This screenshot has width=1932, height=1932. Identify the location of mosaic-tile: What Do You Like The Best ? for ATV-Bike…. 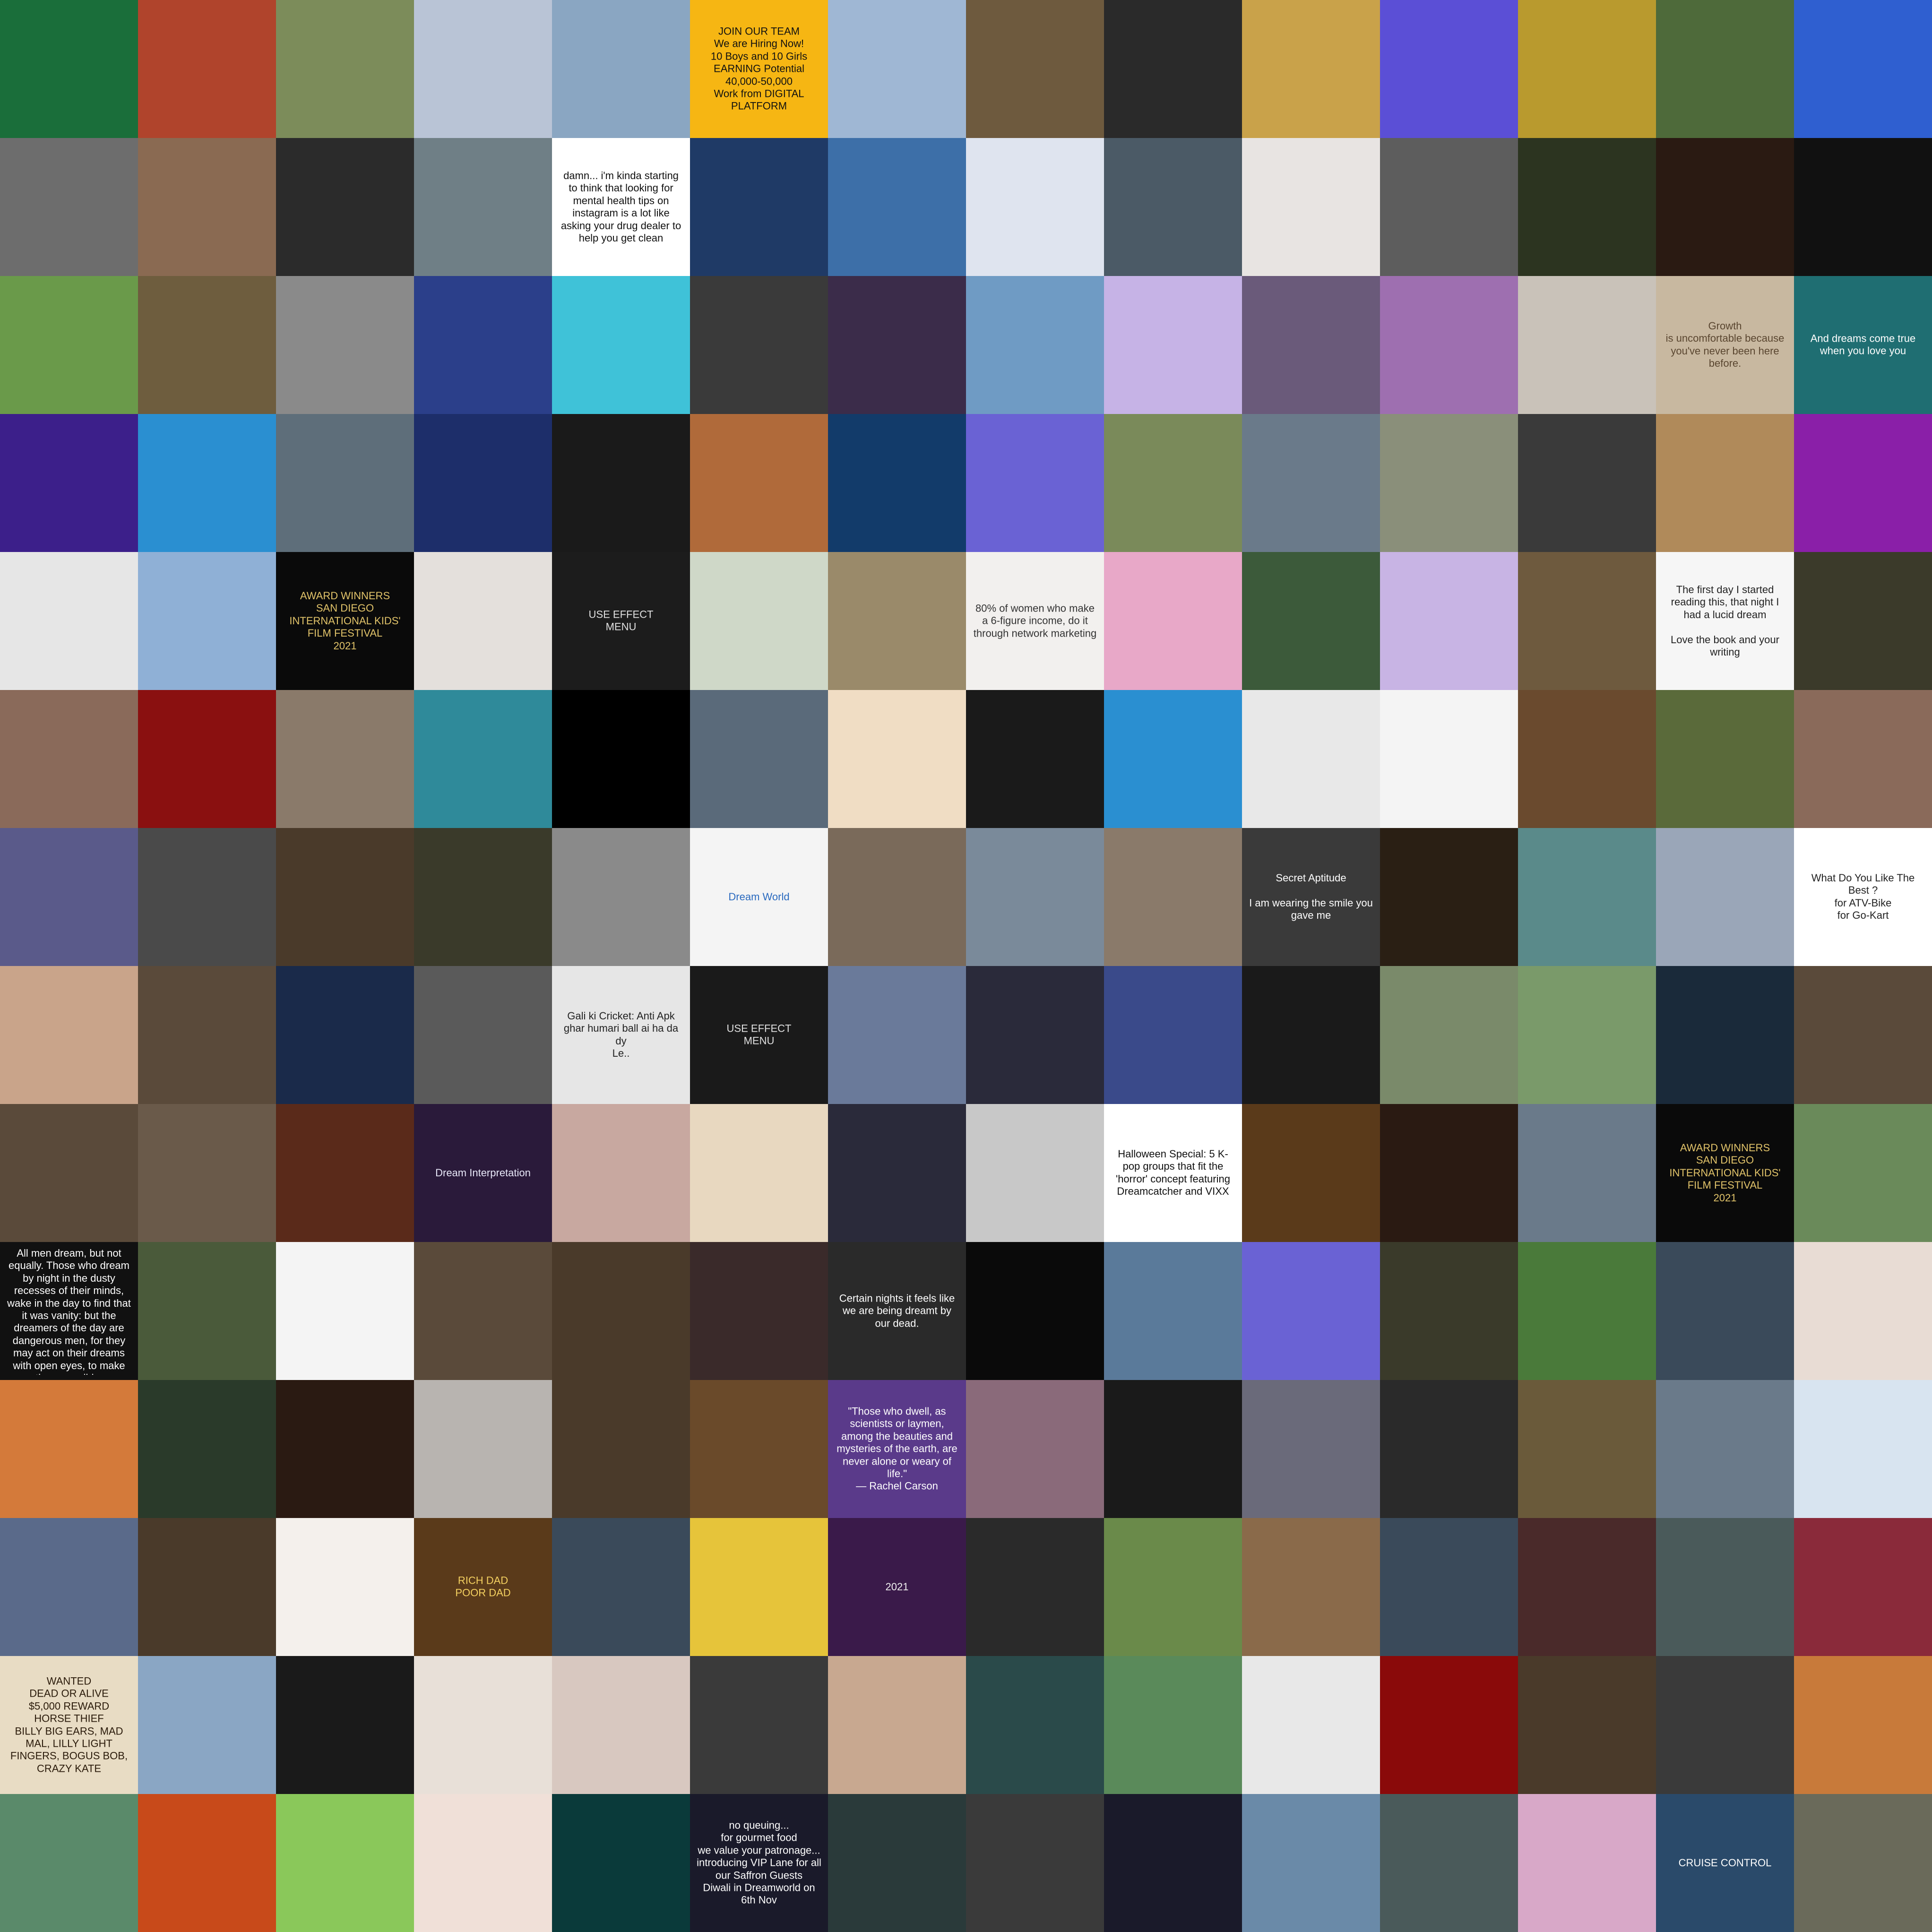
(1863, 897).